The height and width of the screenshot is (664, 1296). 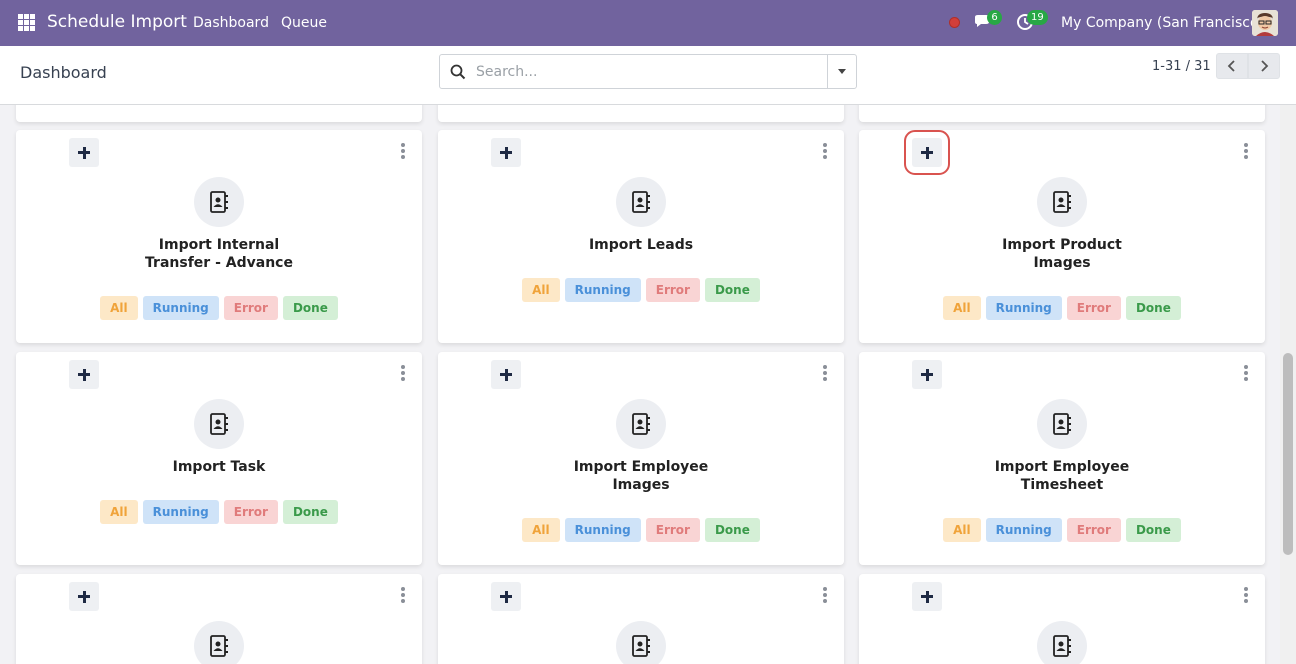 I want to click on chevron-right-icon, so click(x=1265, y=66).